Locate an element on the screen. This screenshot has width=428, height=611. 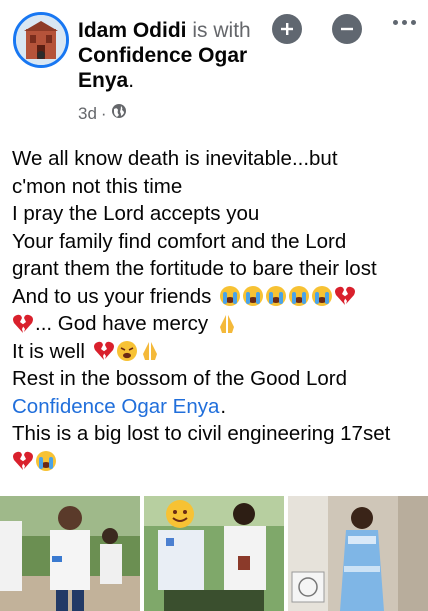
post-line-well: It is well is located at coordinates (217, 352).